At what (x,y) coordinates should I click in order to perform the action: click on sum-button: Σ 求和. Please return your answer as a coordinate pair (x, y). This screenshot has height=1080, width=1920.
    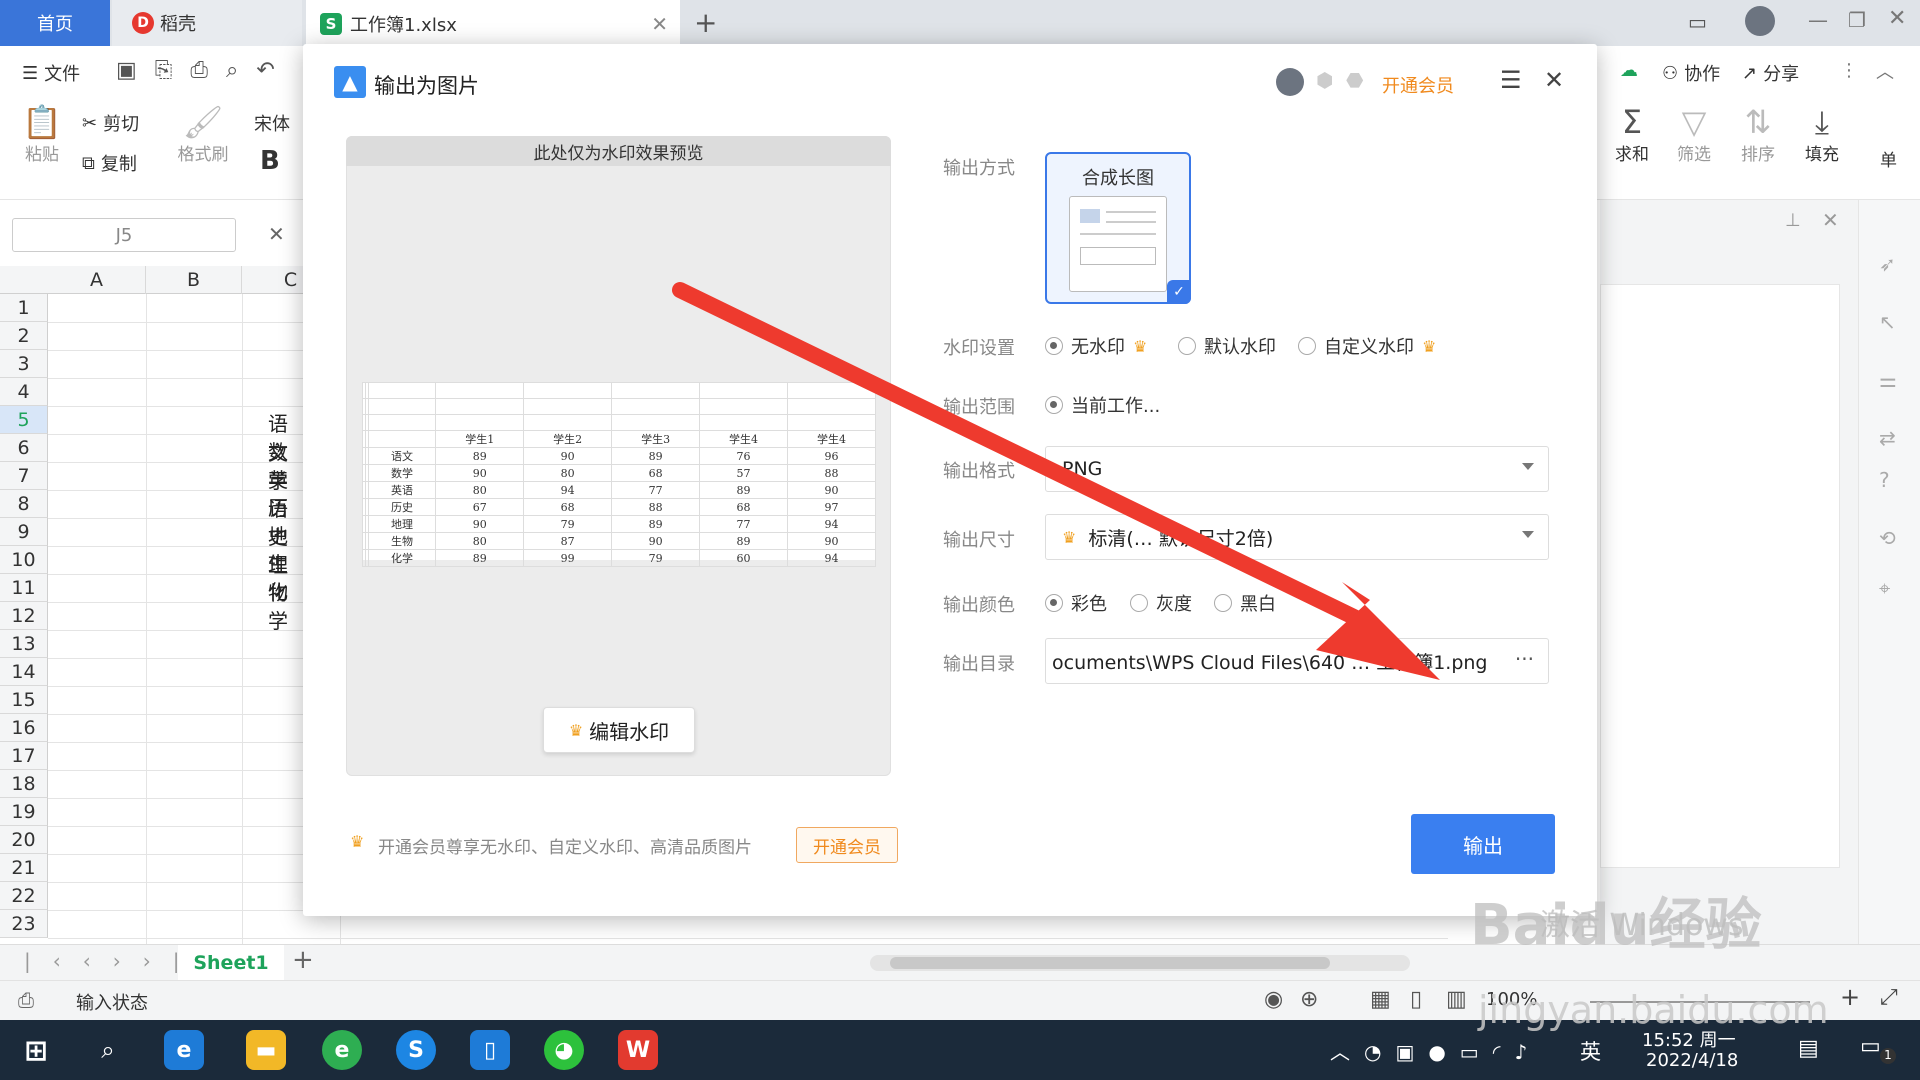
    Looking at the image, I should click on (1632, 134).